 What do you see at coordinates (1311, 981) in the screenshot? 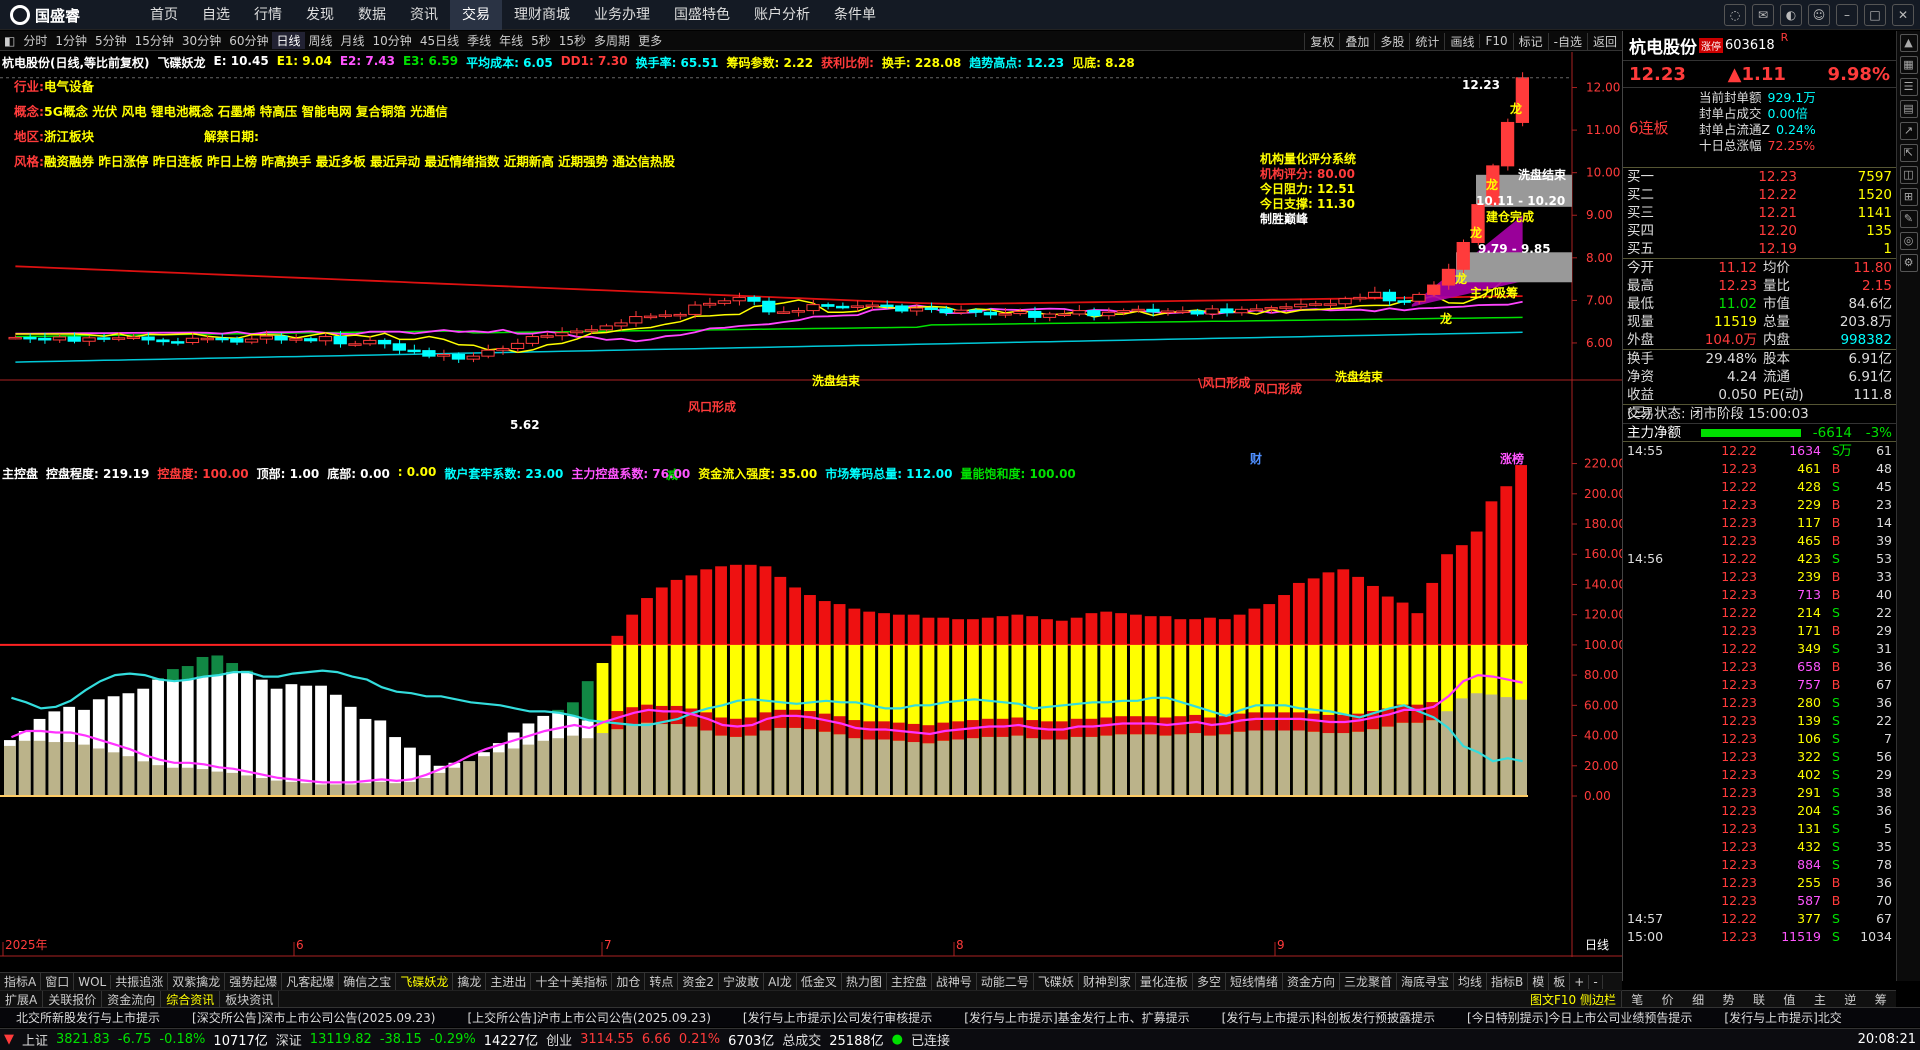
I see `indicator-tab-27: 资金方向` at bounding box center [1311, 981].